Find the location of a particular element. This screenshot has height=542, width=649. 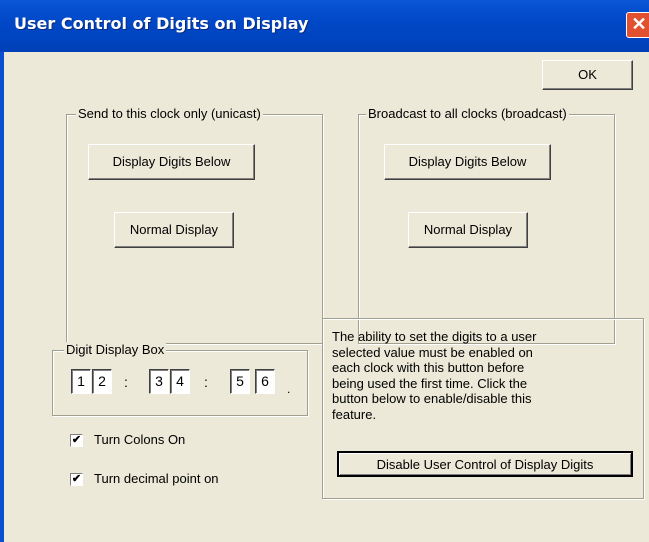

digit-input-6: 6 is located at coordinates (265, 381).